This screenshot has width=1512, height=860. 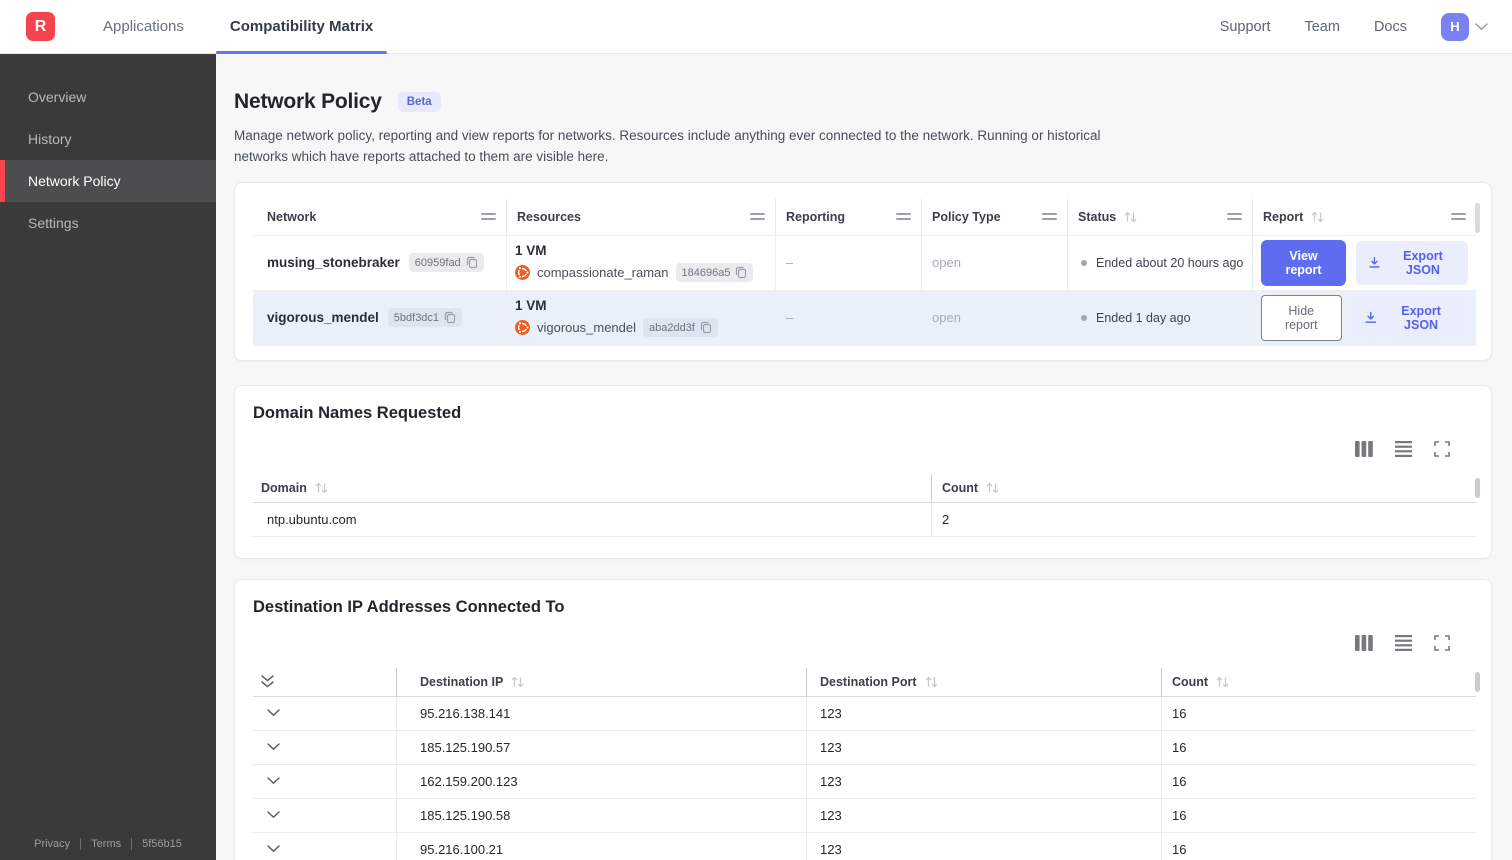 I want to click on reporting-value: –, so click(x=849, y=317).